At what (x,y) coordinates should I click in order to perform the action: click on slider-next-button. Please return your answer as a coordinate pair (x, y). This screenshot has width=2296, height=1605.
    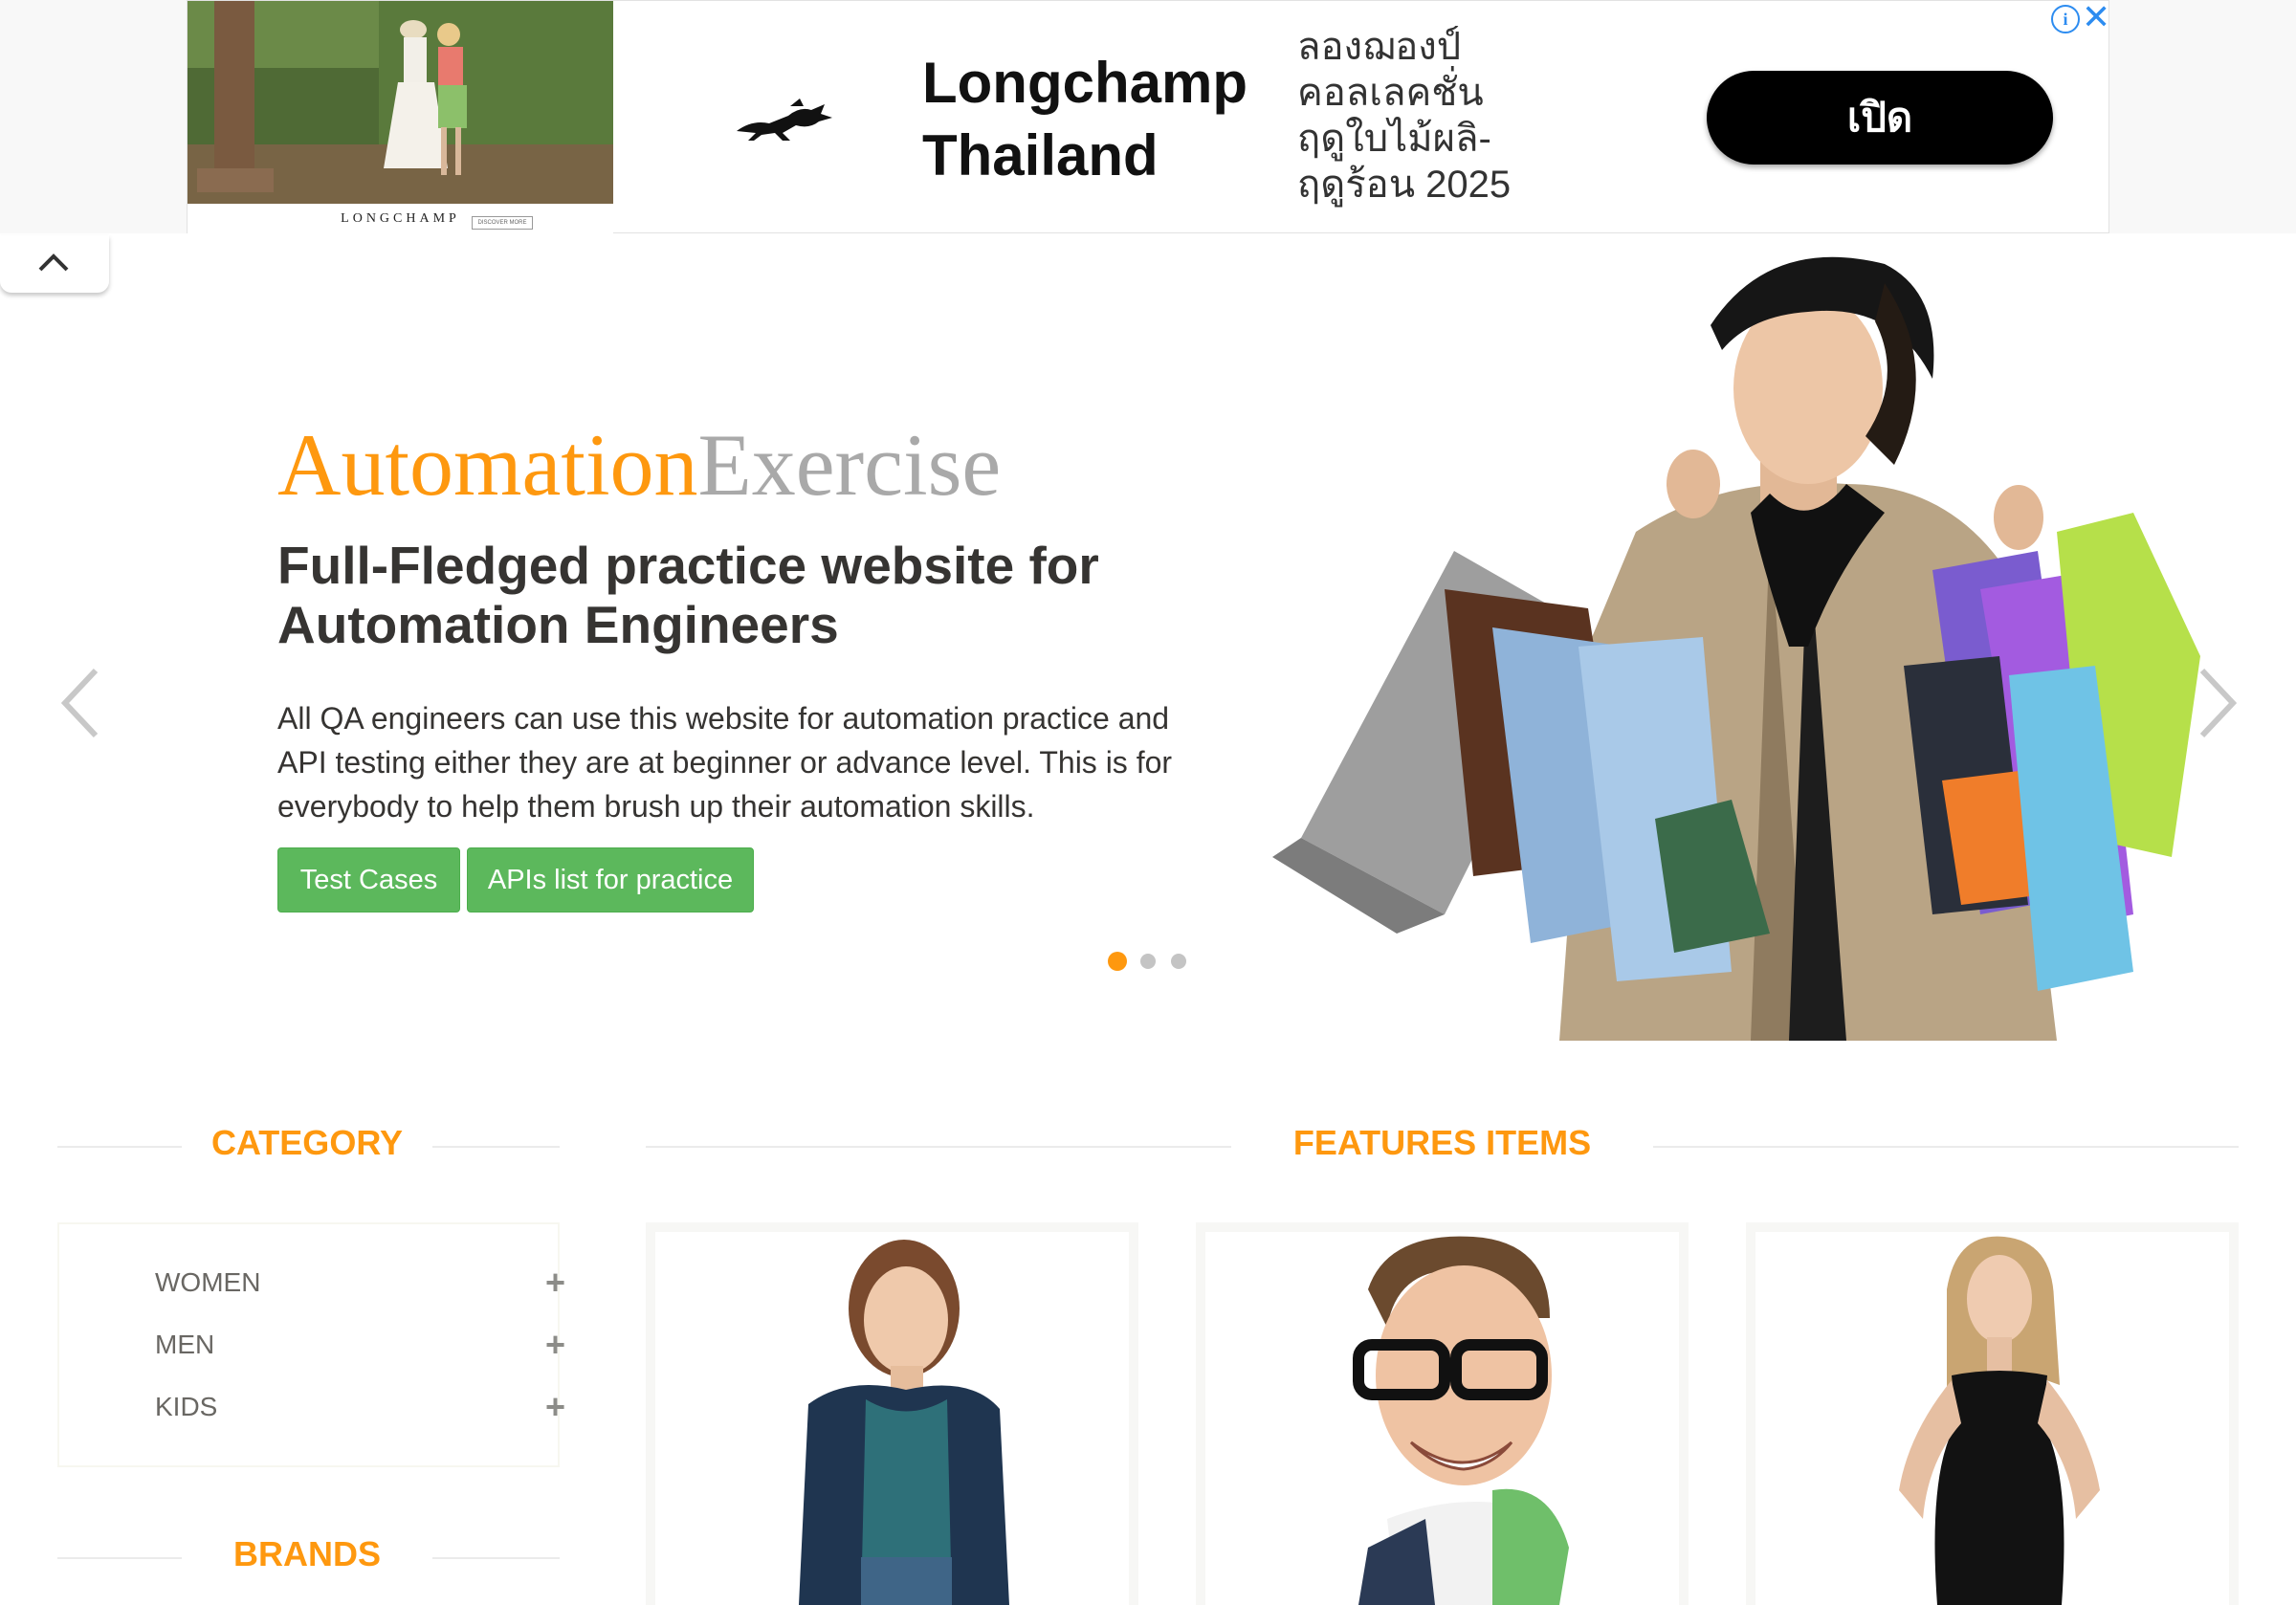
    Looking at the image, I should click on (2219, 705).